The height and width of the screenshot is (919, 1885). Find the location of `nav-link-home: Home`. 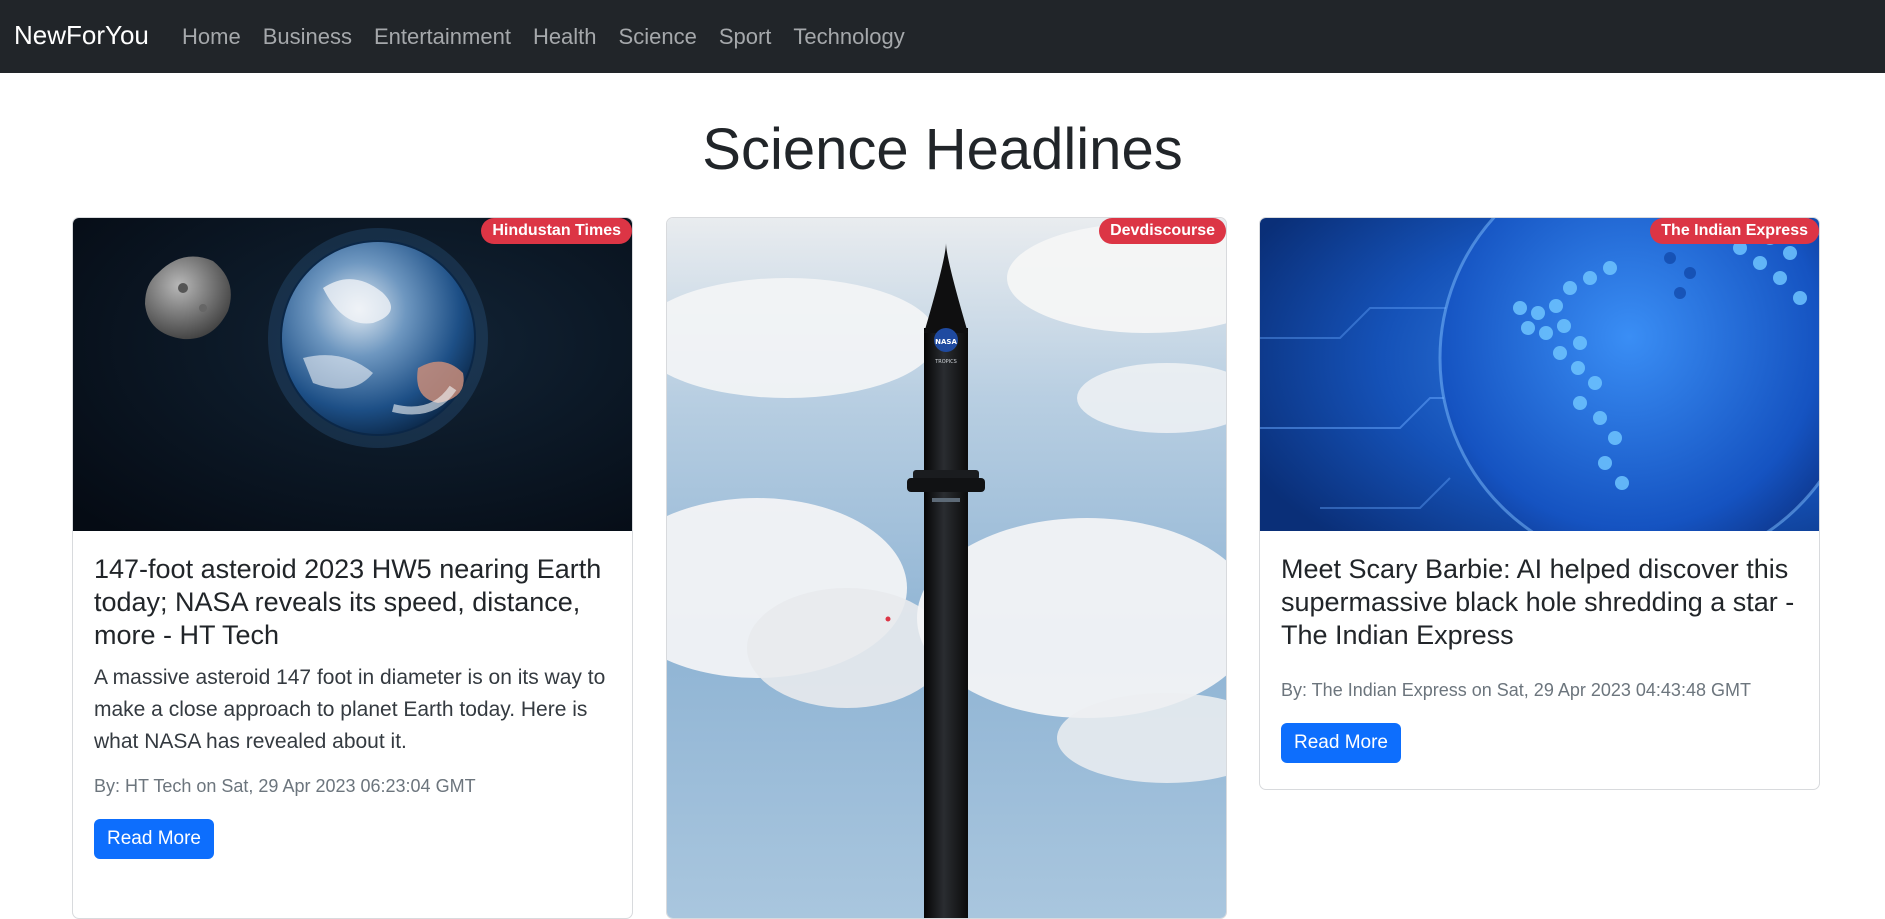

nav-link-home: Home is located at coordinates (211, 37).